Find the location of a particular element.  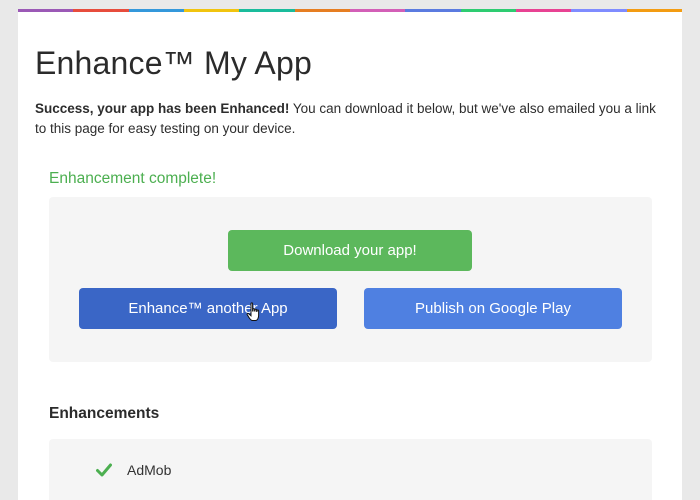

enhancement-label: AdMob is located at coordinates (149, 470).